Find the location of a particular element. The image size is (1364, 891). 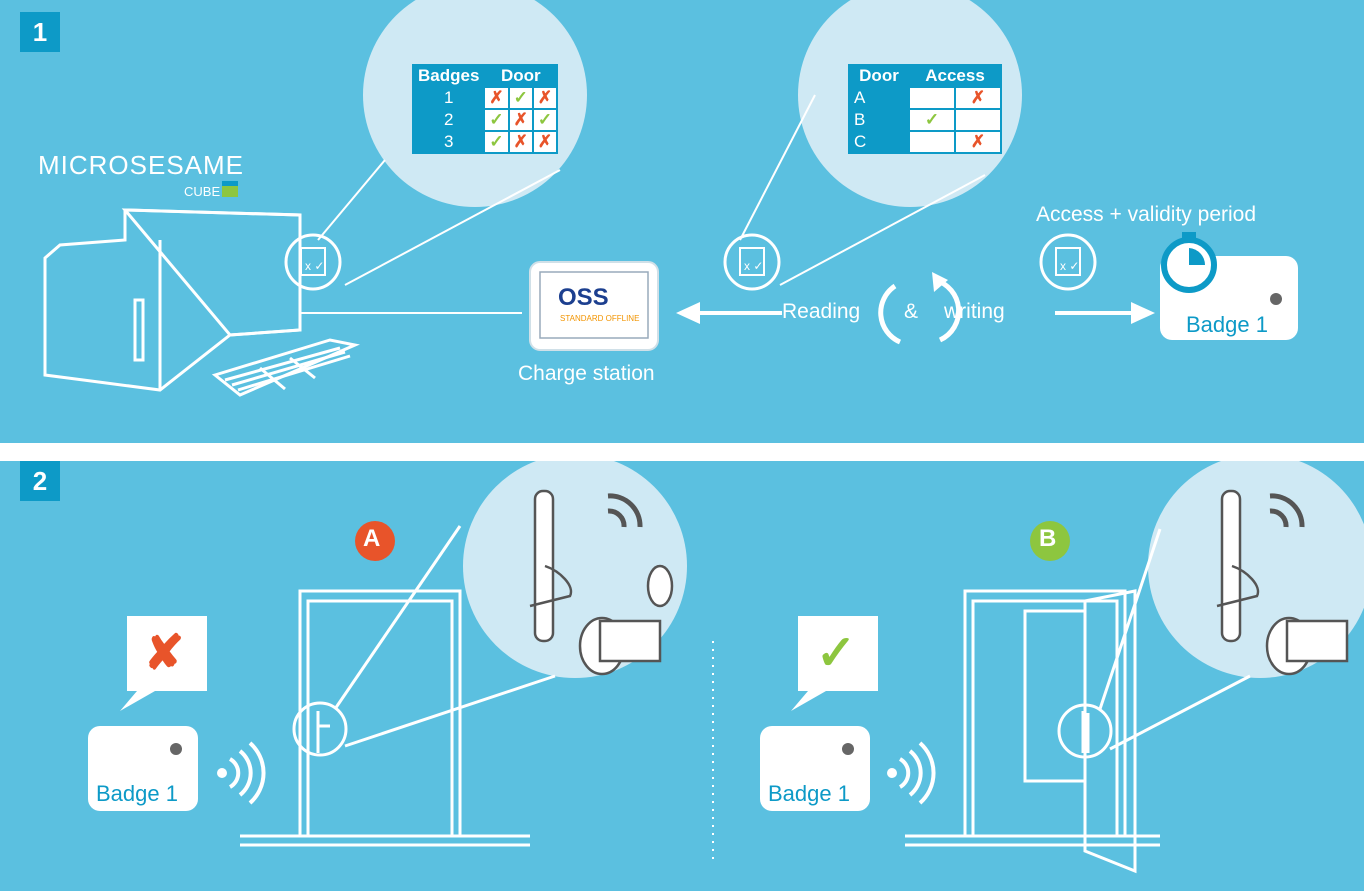

door-access-table: Door Access A ✗ B ✓ C ✗ is located at coordinates (925, 109).